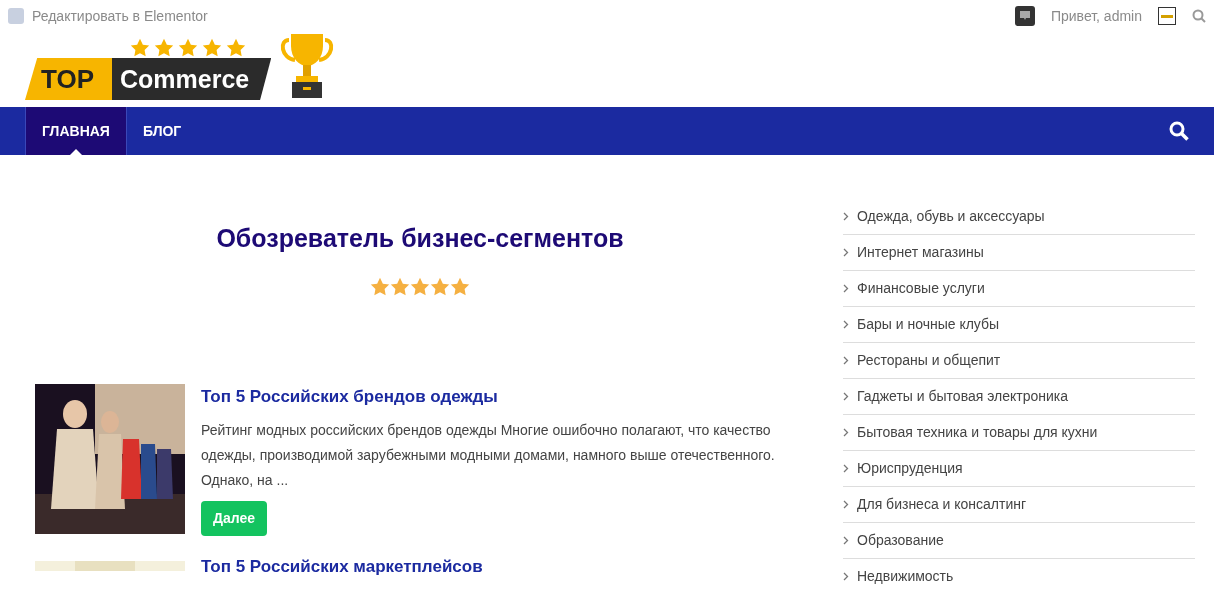 The height and width of the screenshot is (591, 1214). I want to click on edit-link: Редактировать в Elementor, so click(120, 16).